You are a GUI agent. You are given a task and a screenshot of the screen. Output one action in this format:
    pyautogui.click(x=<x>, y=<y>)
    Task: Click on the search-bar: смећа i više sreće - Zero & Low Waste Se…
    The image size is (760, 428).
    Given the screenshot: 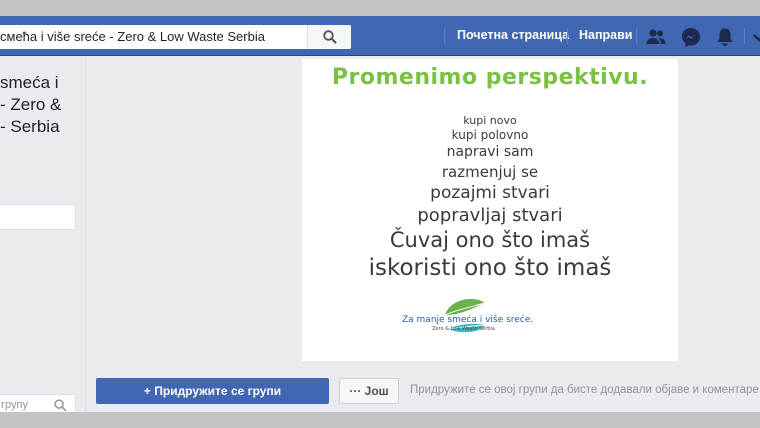 What is the action you would take?
    pyautogui.click(x=175, y=37)
    